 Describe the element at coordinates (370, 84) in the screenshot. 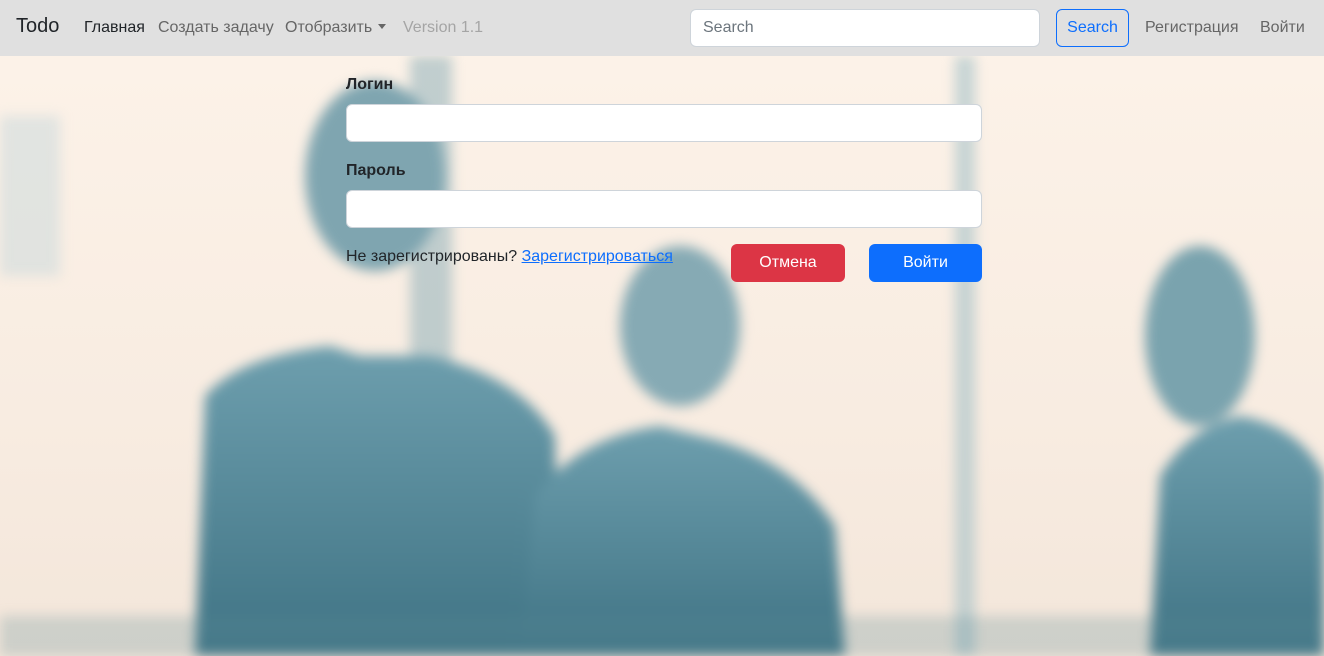

I see `login-label: Логин` at that location.